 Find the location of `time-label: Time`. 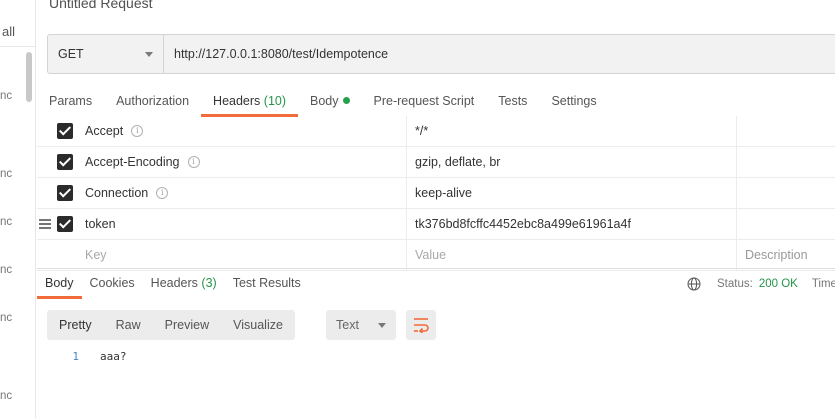

time-label: Time is located at coordinates (823, 284).